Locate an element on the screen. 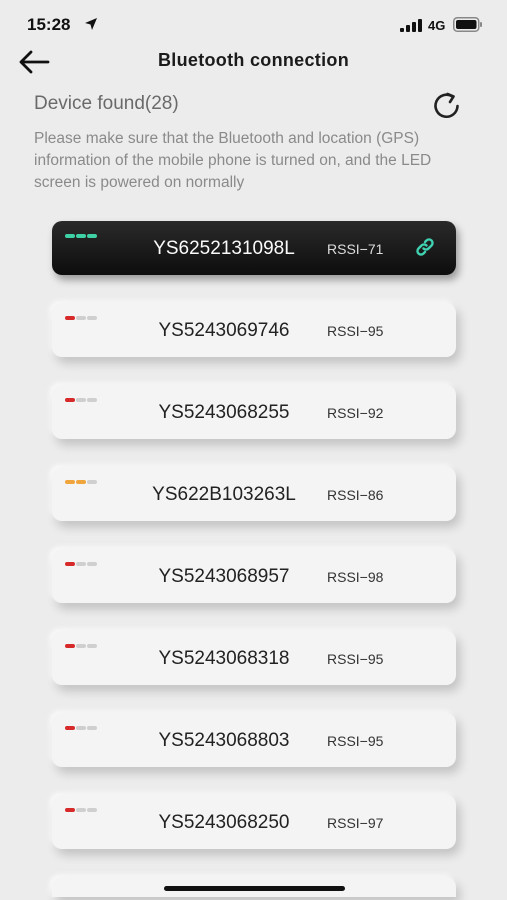 This screenshot has width=507, height=900. page-title: Bluetooth connection is located at coordinates (253, 60).